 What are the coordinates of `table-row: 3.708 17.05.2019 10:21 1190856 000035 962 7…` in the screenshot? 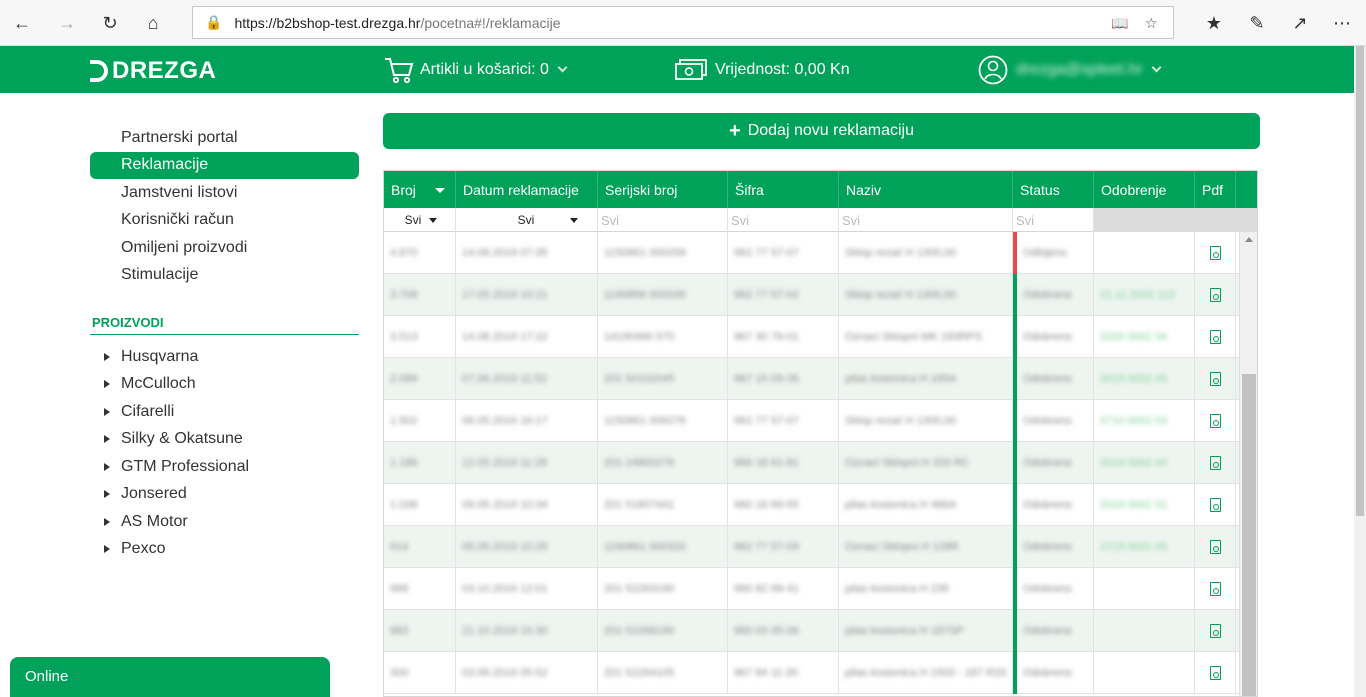 It's located at (812, 295).